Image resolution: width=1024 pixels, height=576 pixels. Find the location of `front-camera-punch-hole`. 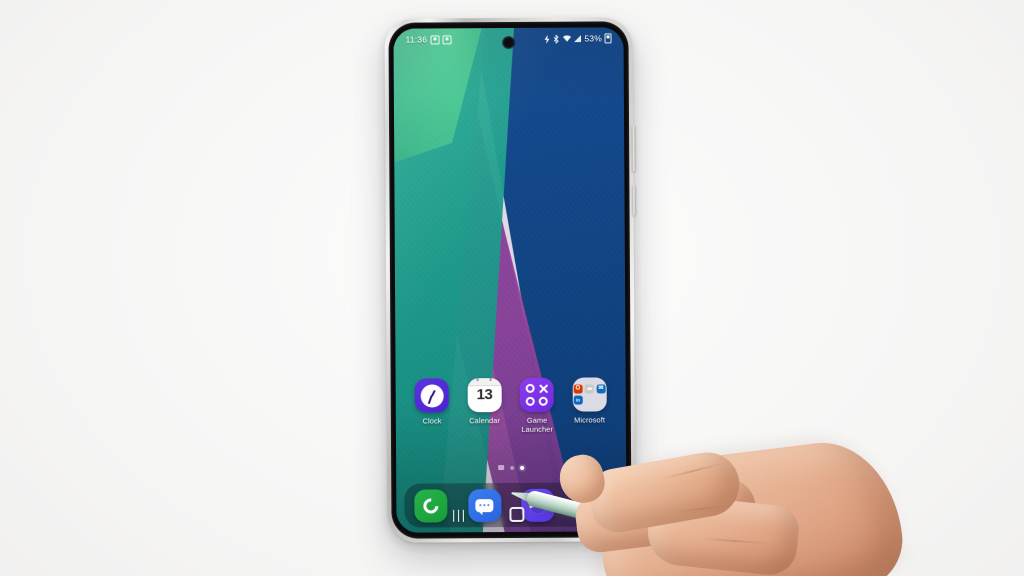

front-camera-punch-hole is located at coordinates (509, 42).